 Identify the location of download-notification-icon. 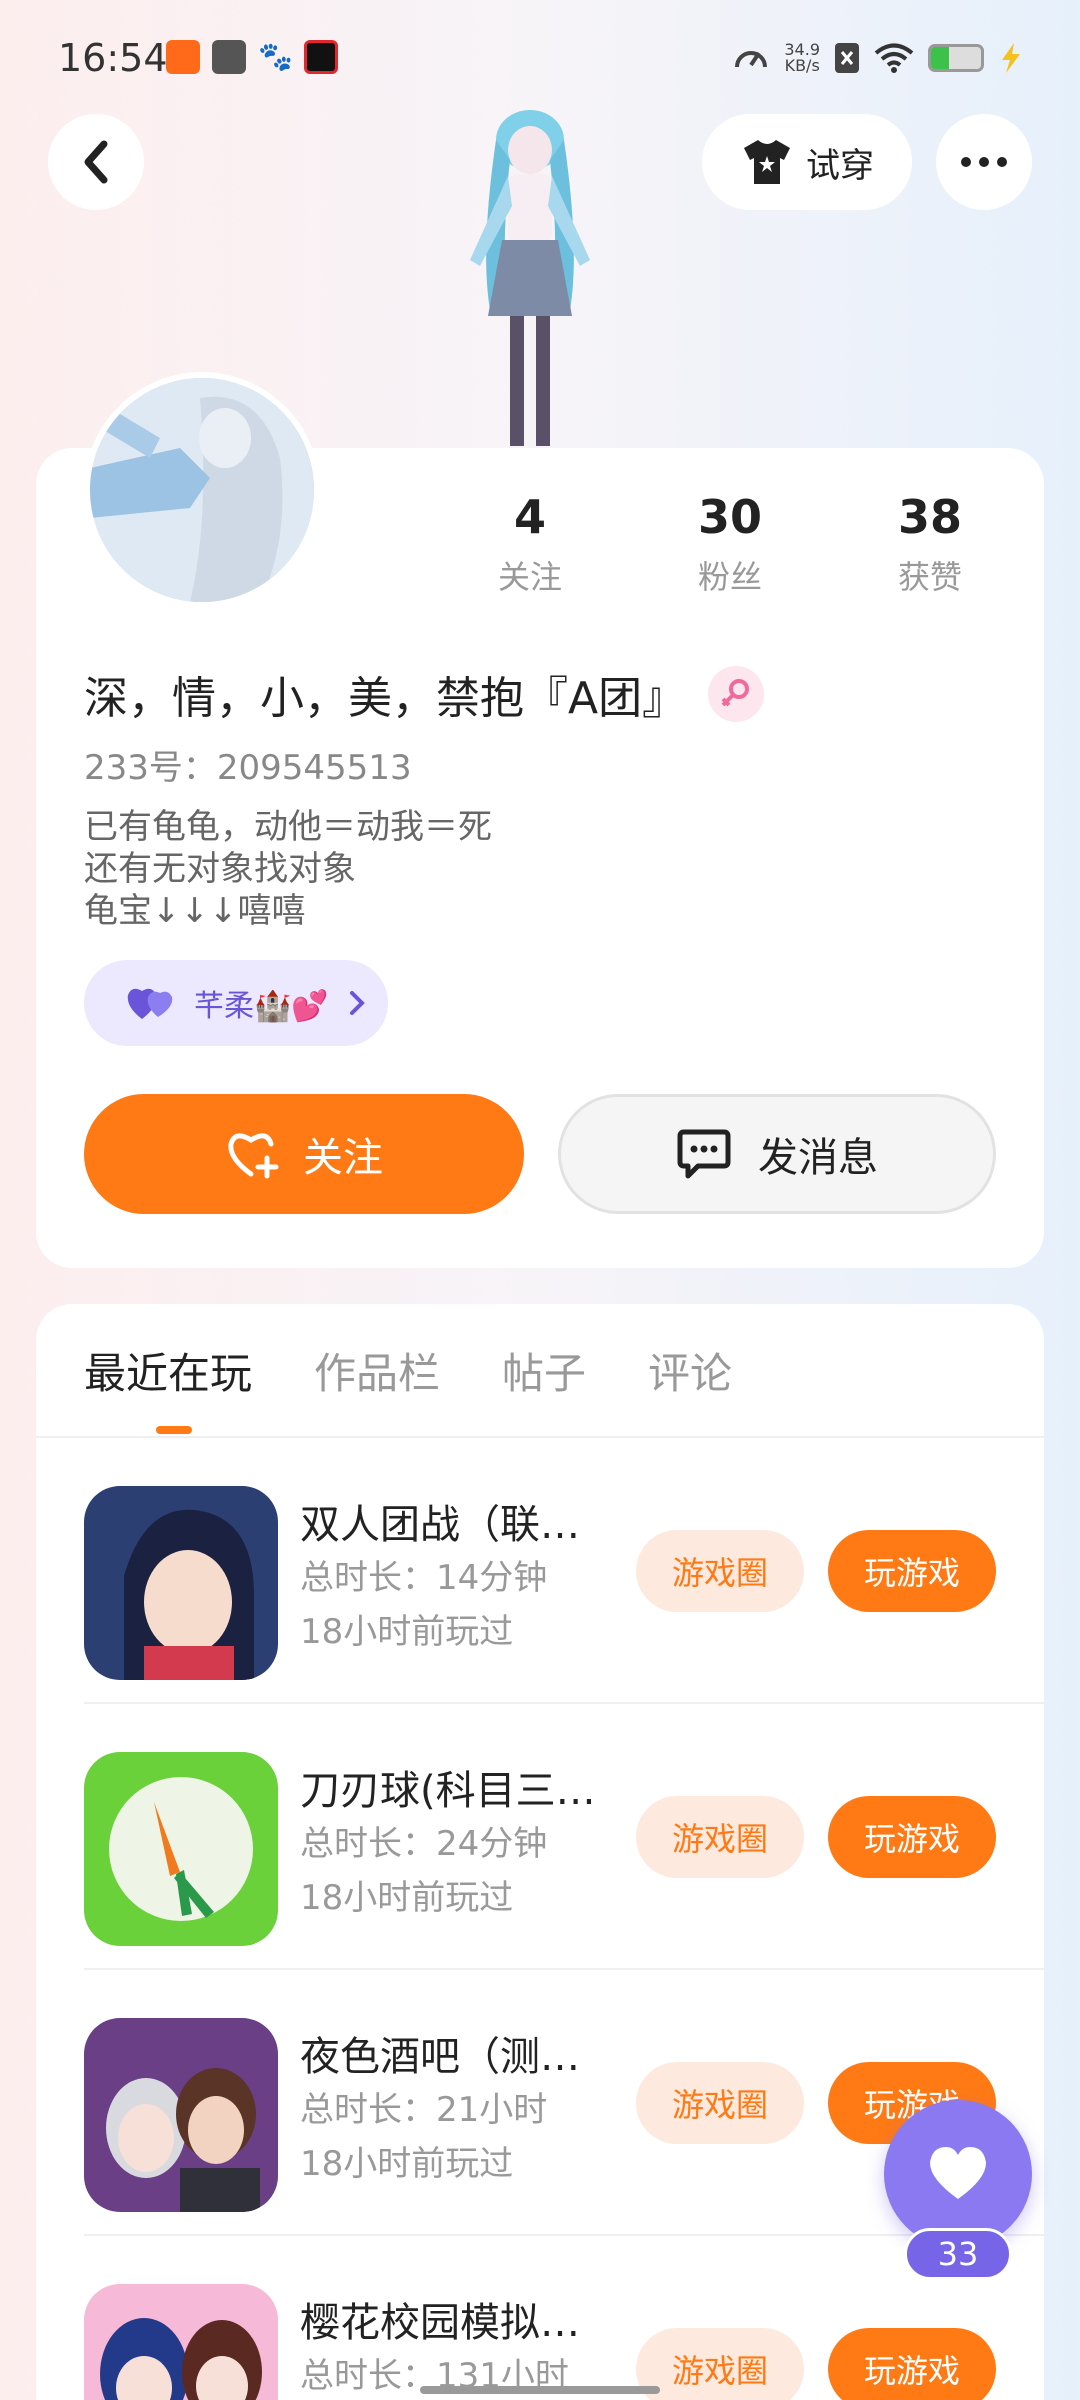
(183, 57).